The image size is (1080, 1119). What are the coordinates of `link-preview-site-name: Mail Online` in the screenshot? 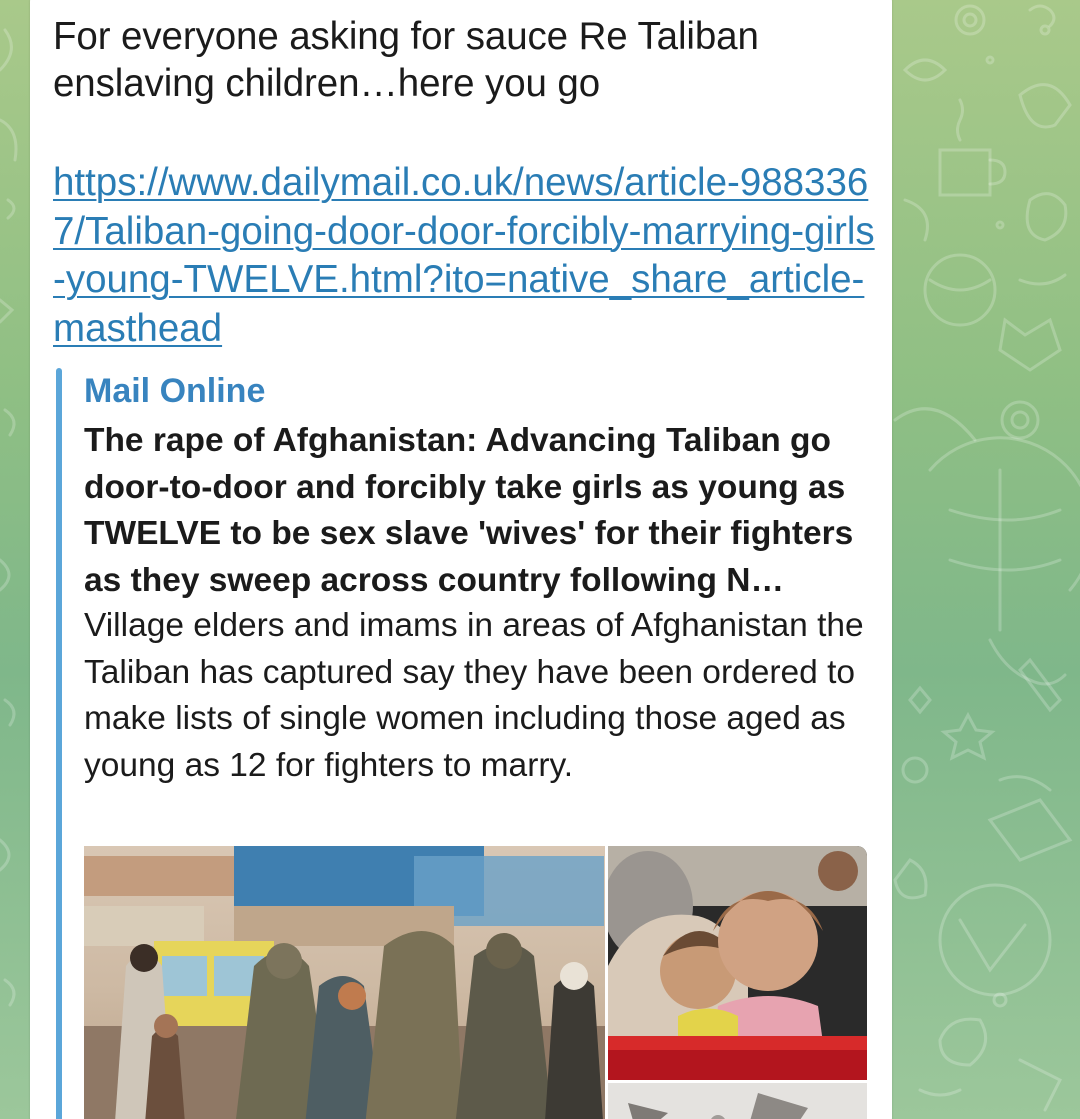 It's located at (174, 391).